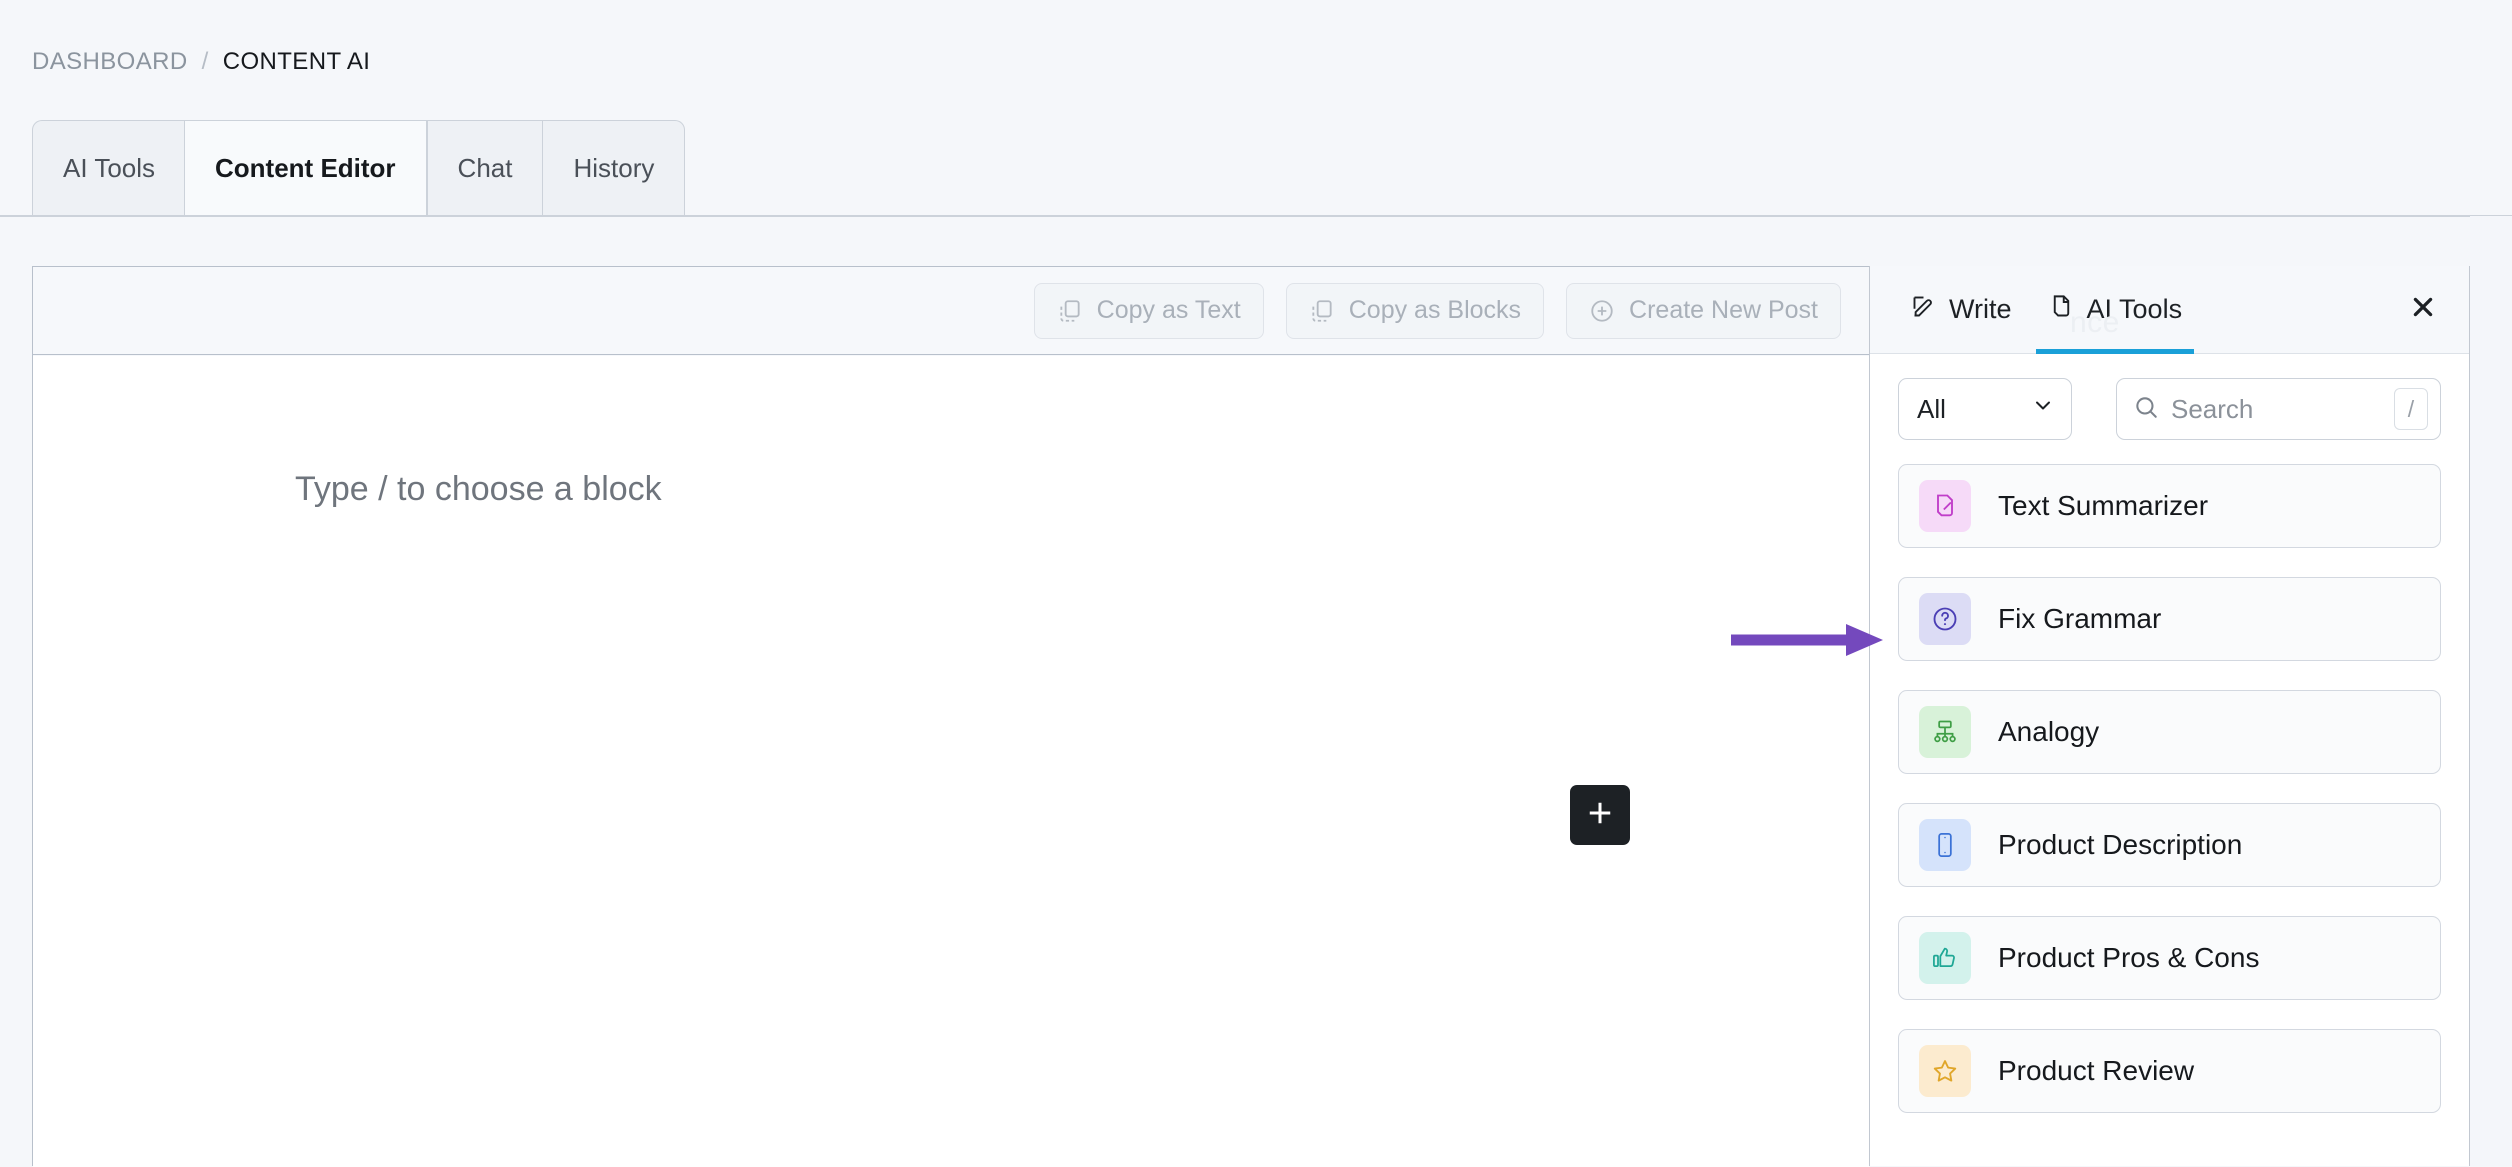  I want to click on close-panel-button, so click(2423, 310).